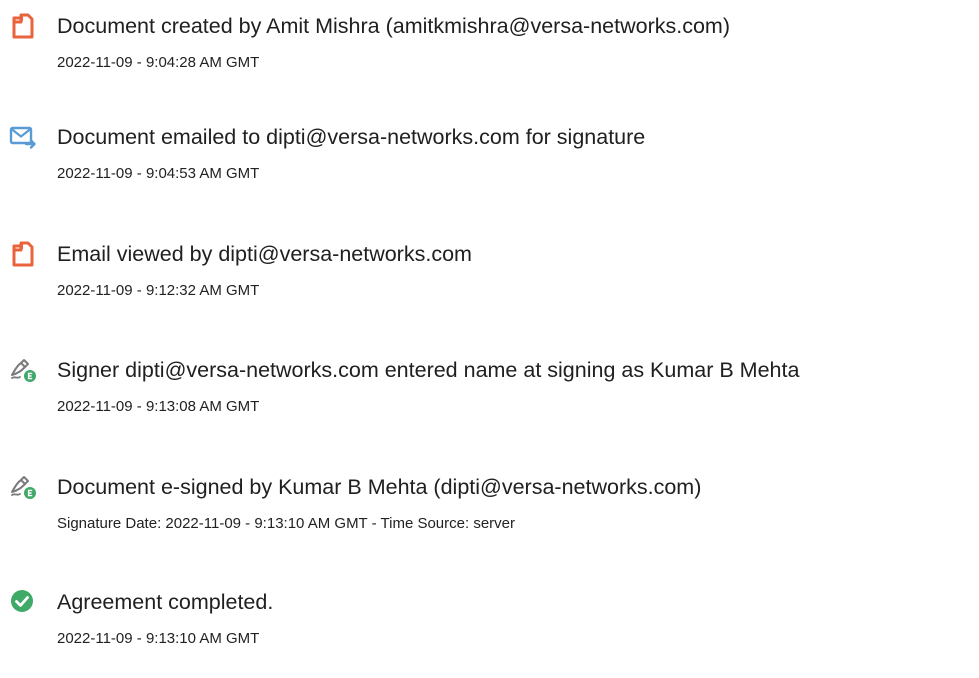 Image resolution: width=979 pixels, height=678 pixels. What do you see at coordinates (23, 137) in the screenshot?
I see `email-sent-icon` at bounding box center [23, 137].